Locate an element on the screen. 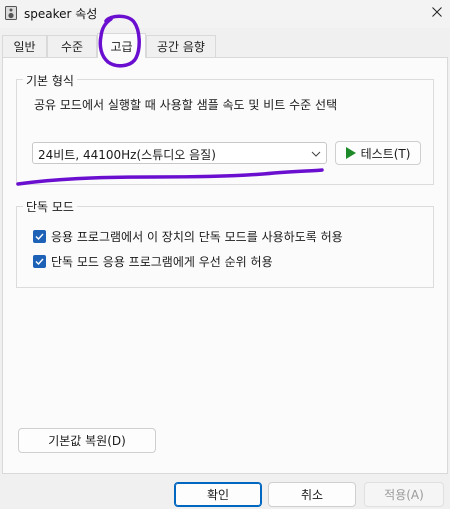  tab-label: 수준 is located at coordinates (72, 47).